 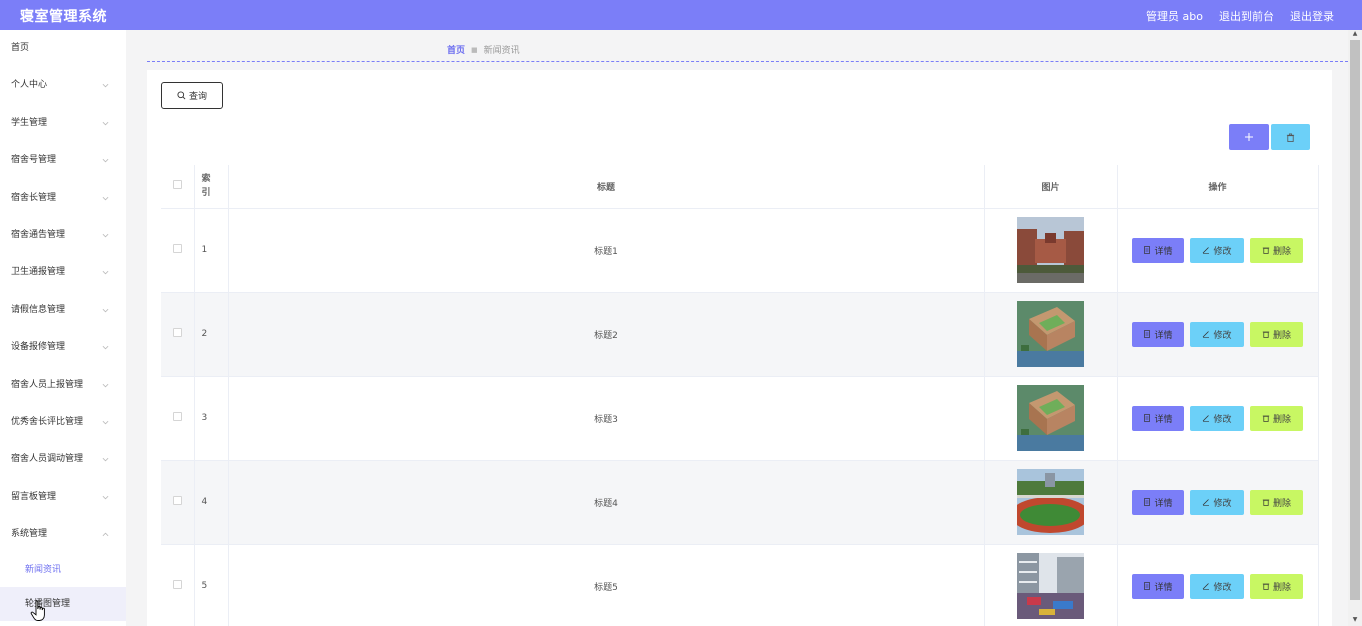 What do you see at coordinates (1147, 334) in the screenshot?
I see `document-icon` at bounding box center [1147, 334].